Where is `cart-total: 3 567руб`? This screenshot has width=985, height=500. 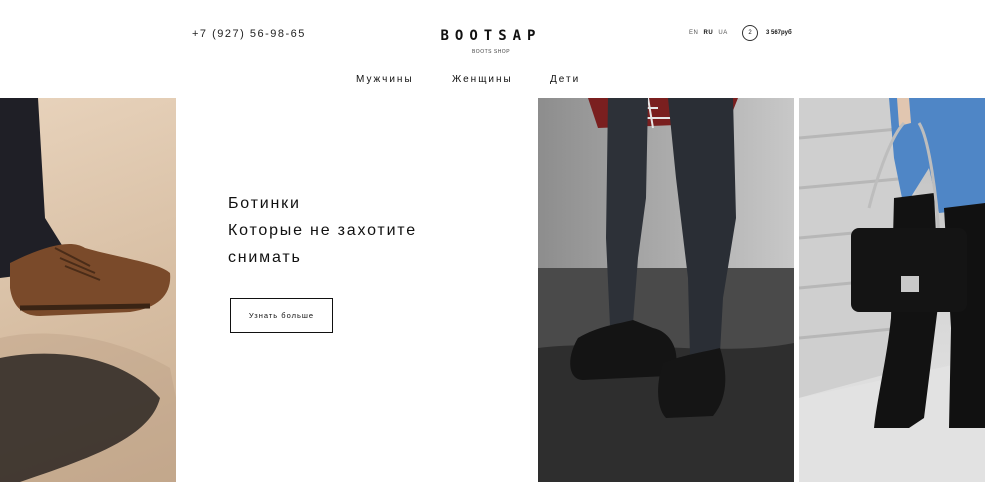
cart-total: 3 567руб is located at coordinates (779, 33).